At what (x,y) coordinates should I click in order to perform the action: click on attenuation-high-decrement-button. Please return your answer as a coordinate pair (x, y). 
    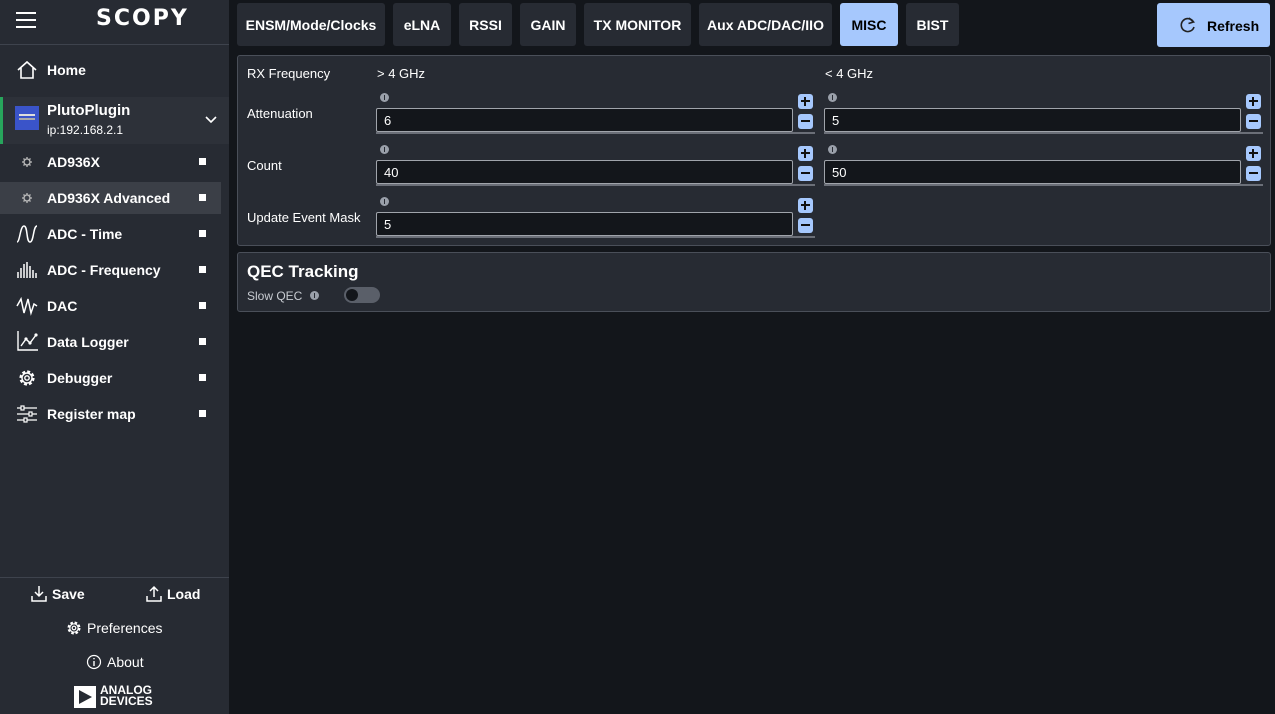
    Looking at the image, I should click on (805, 121).